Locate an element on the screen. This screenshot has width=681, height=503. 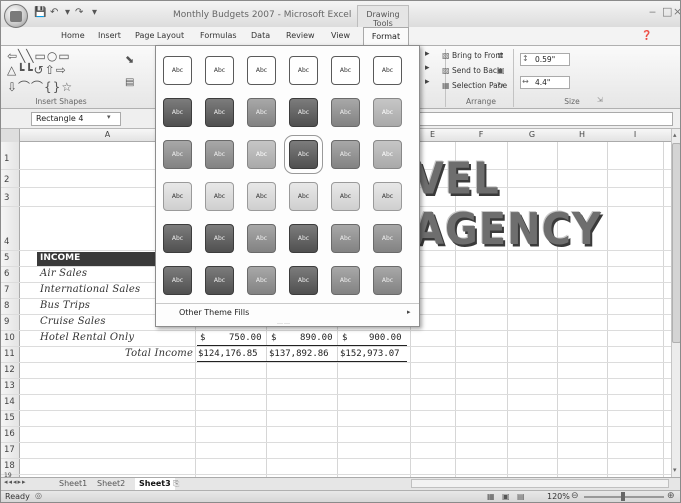
sheet-tab-sheet3: Sheet3 is located at coordinates (155, 484).